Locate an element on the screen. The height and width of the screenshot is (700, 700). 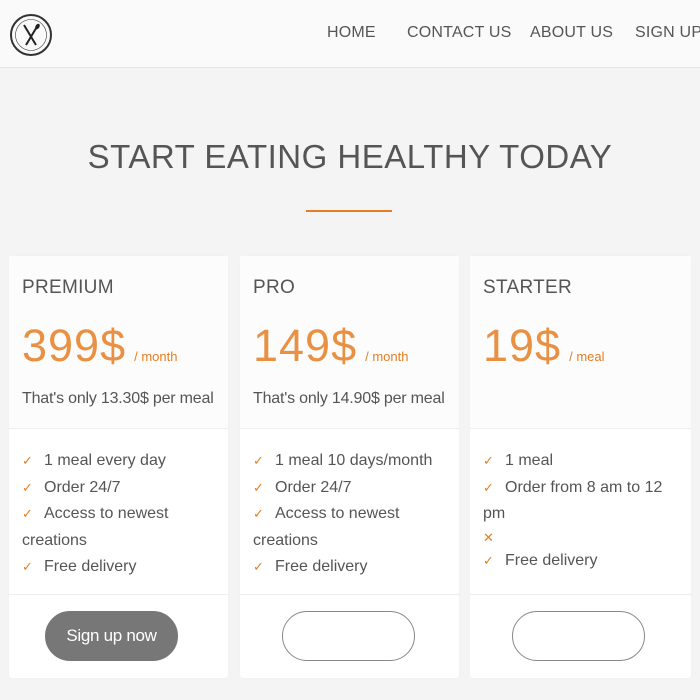
restaurant-logo-icon is located at coordinates (31, 35).